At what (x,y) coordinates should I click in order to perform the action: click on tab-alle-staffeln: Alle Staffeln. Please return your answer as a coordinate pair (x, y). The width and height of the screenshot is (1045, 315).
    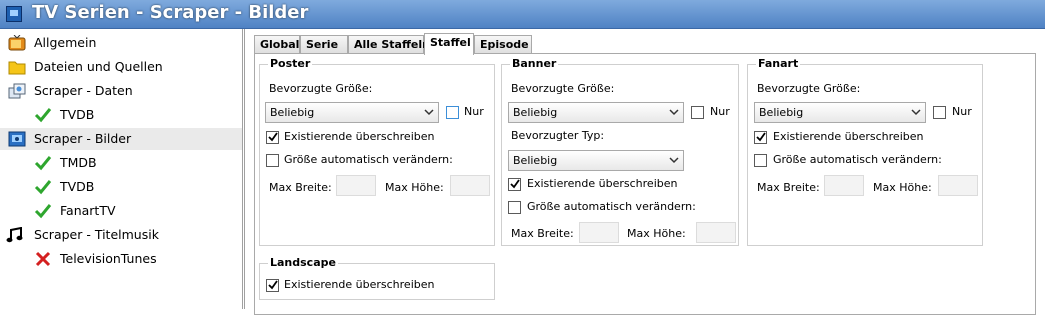
    Looking at the image, I should click on (389, 44).